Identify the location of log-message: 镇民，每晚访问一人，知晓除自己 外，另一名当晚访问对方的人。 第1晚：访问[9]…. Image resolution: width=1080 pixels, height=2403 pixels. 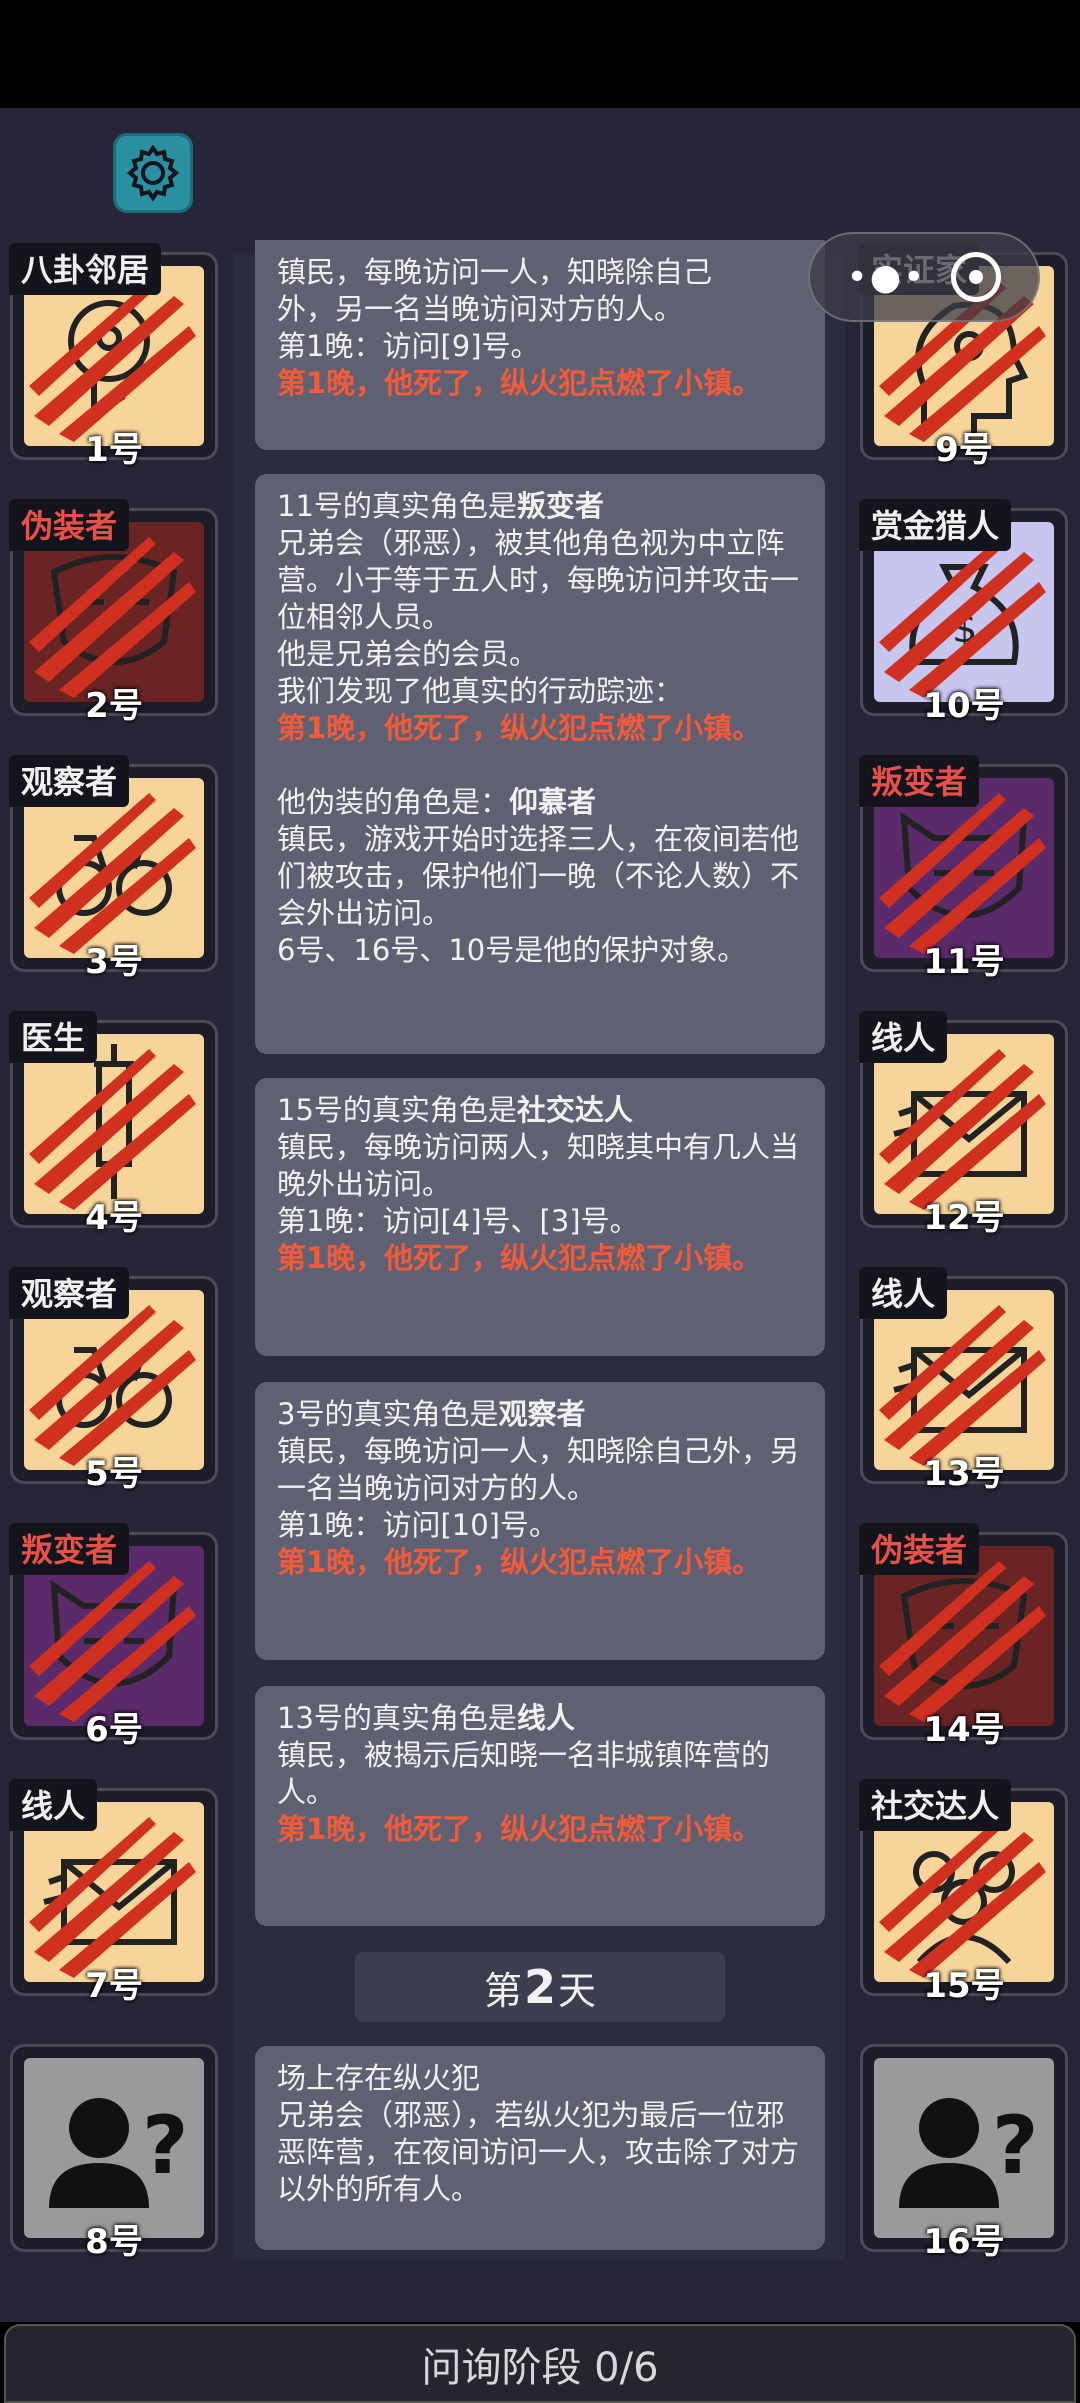
(540, 345).